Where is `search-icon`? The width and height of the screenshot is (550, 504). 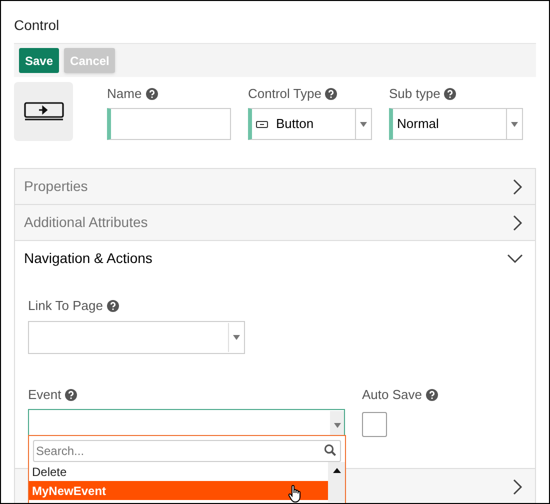
search-icon is located at coordinates (330, 450).